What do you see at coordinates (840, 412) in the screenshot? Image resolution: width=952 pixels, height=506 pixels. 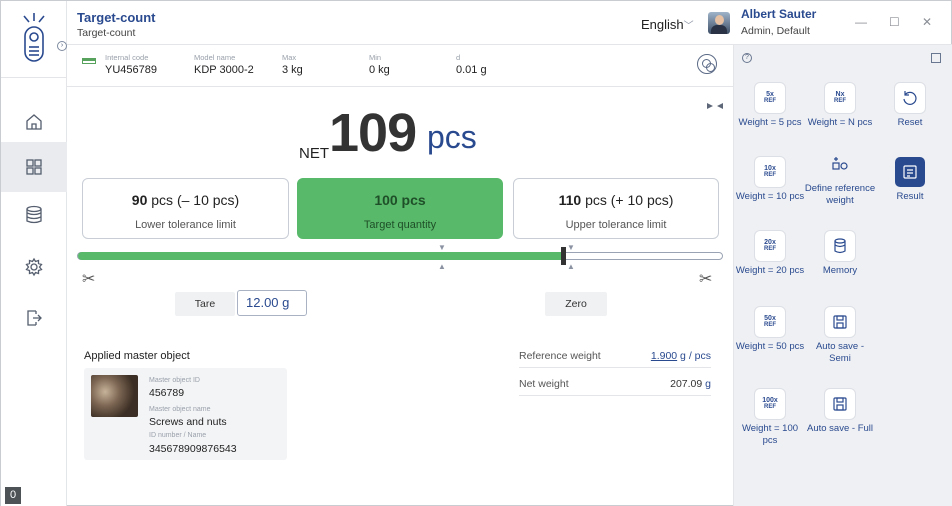 I see `auto-save-full-button: Auto save - Full` at bounding box center [840, 412].